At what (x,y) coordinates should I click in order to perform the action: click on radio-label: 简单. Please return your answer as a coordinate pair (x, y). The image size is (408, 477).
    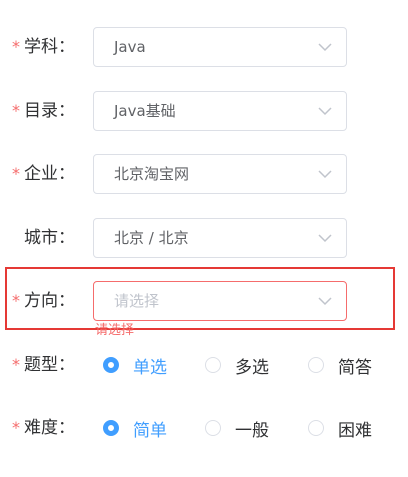
    Looking at the image, I should click on (150, 430).